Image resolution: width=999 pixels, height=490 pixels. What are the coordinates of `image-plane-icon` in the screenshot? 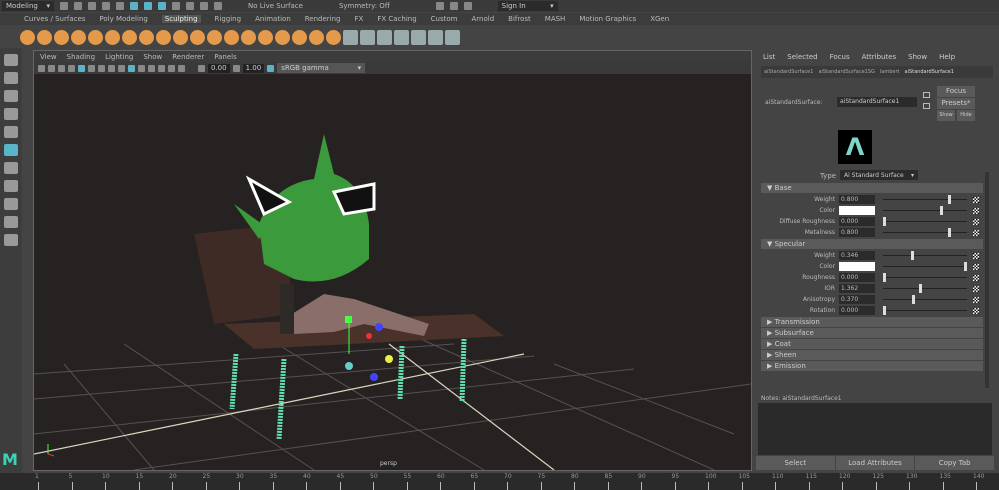 It's located at (61, 68).